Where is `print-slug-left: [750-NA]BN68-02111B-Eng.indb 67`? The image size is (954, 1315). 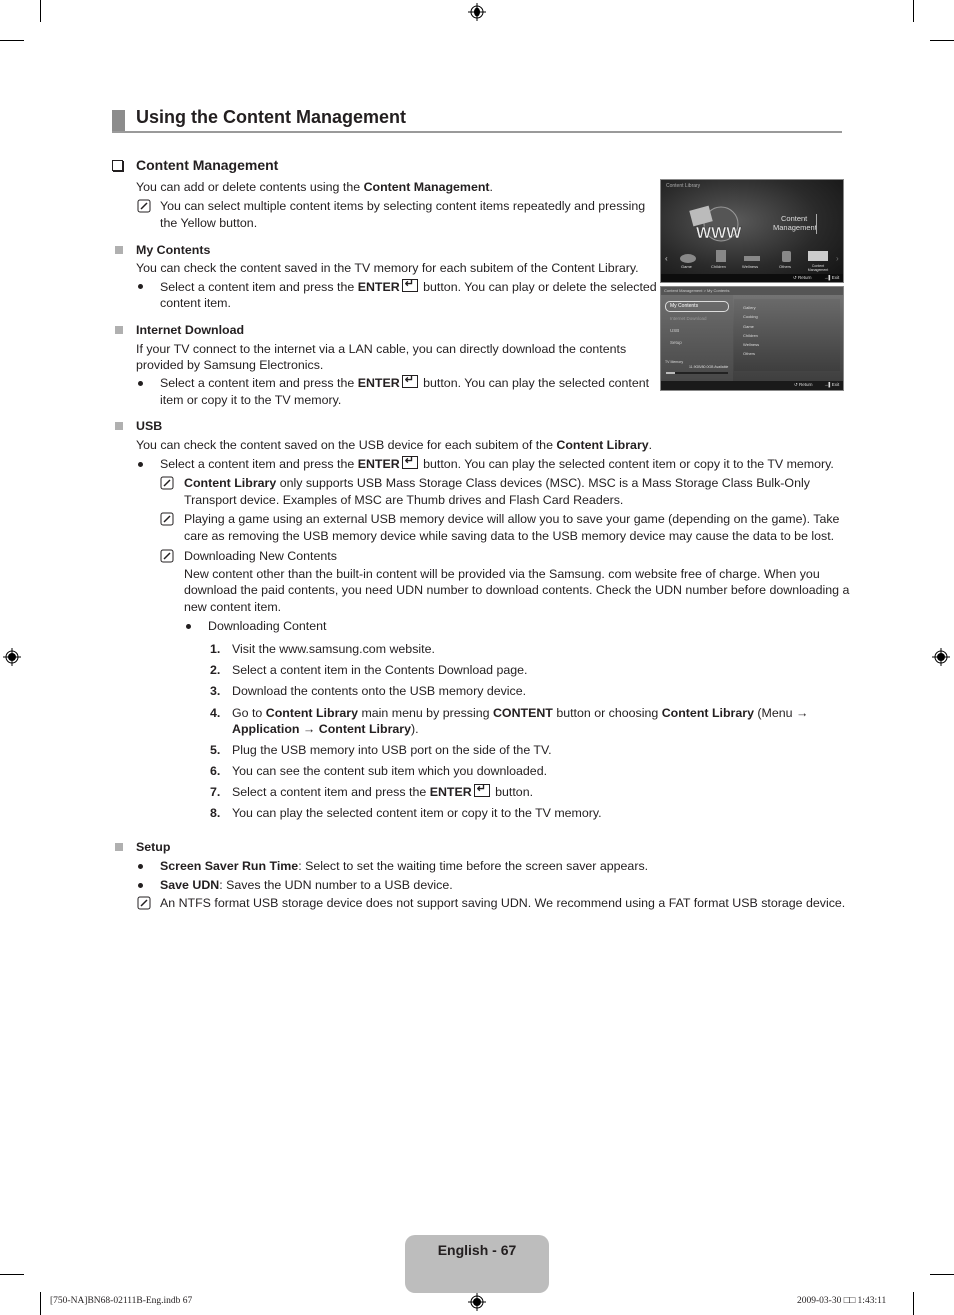
print-slug-left: [750-NA]BN68-02111B-Eng.indb 67 is located at coordinates (121, 1301).